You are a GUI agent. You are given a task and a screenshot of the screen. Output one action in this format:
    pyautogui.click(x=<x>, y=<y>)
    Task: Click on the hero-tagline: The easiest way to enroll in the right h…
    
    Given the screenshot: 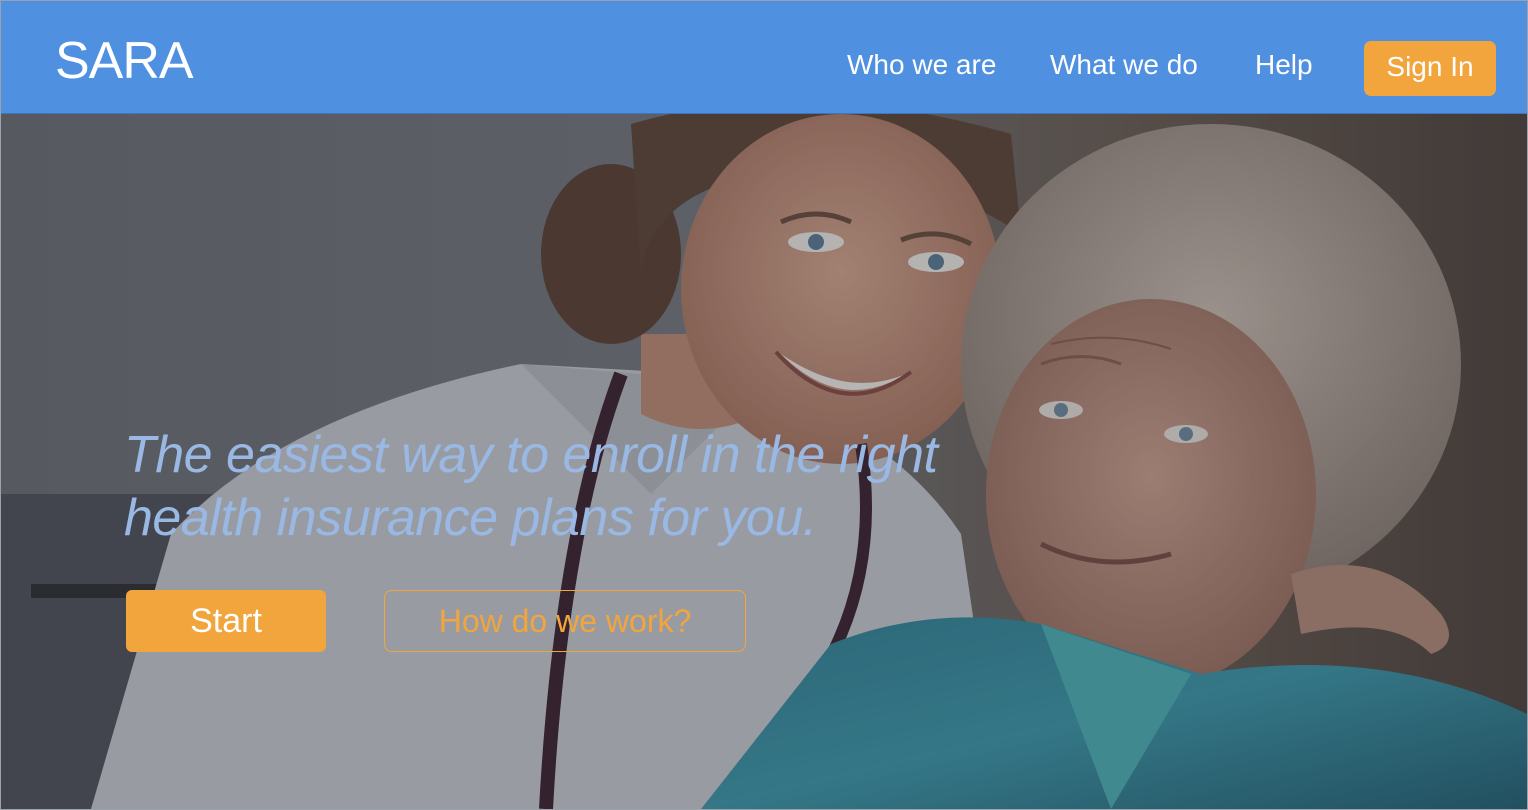 What is the action you would take?
    pyautogui.click(x=574, y=487)
    